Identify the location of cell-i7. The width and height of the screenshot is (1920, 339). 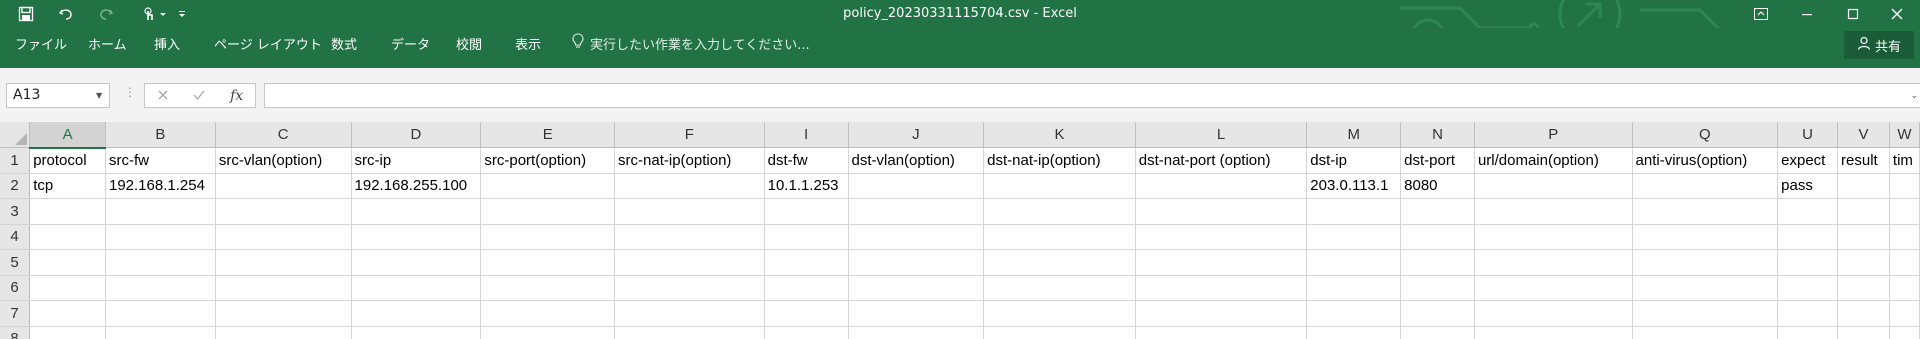
(806, 313).